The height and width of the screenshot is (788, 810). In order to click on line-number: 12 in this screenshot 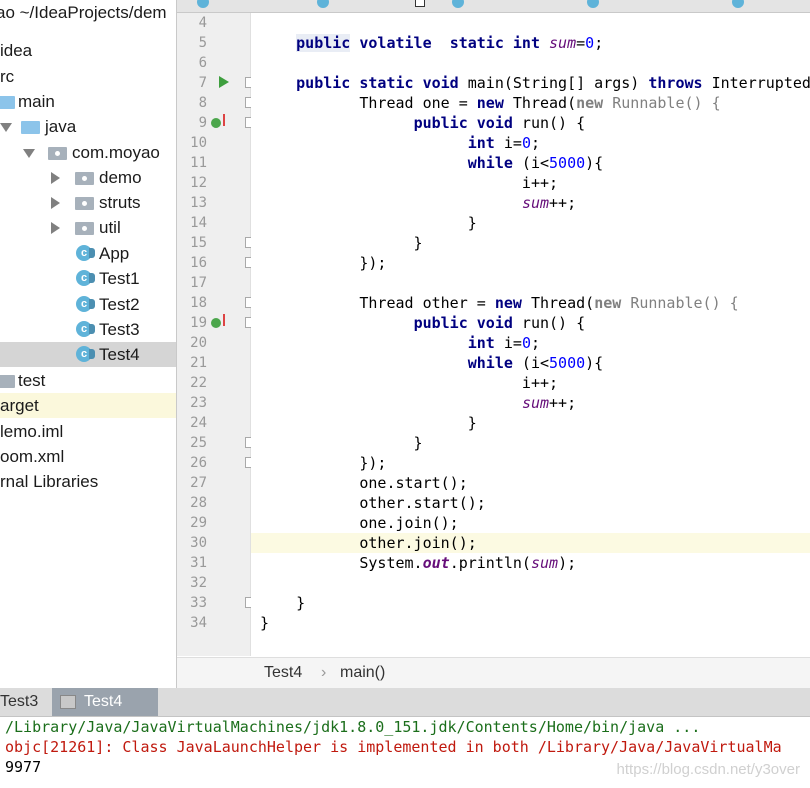, I will do `click(198, 183)`.